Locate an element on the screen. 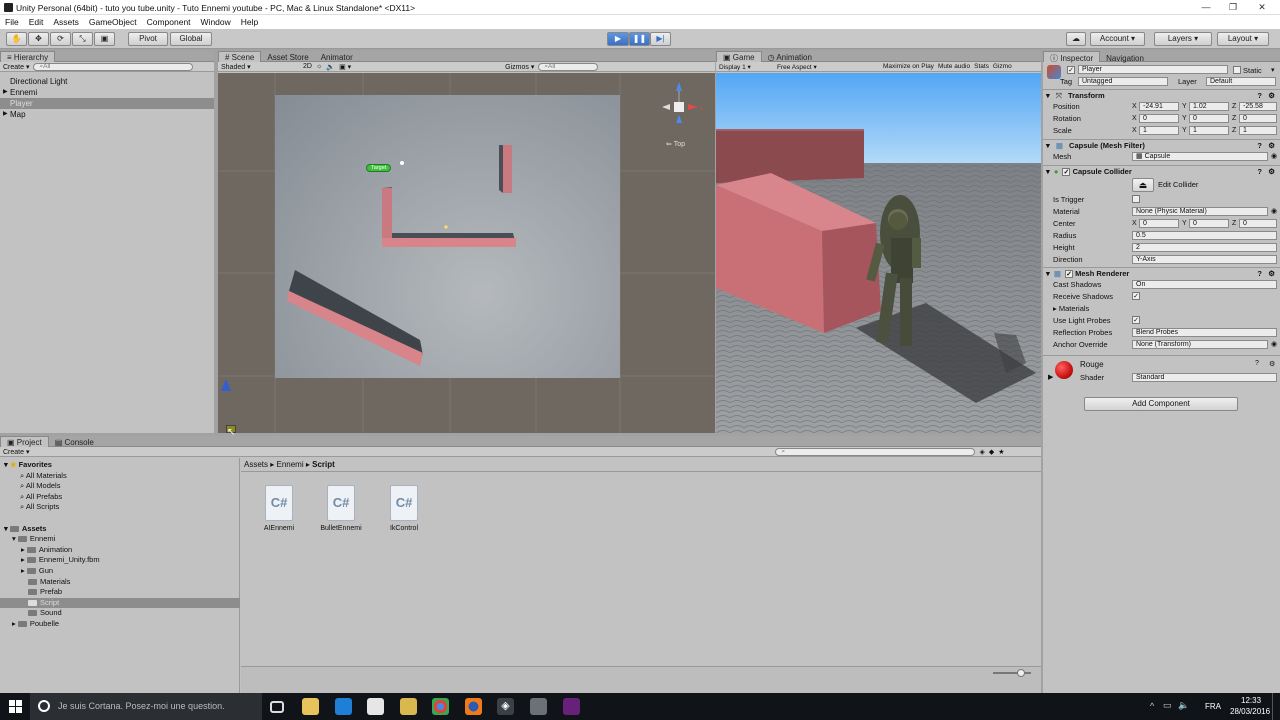 The height and width of the screenshot is (720, 1280). tab-inspector: ⓘ Inspector is located at coordinates (1072, 57).